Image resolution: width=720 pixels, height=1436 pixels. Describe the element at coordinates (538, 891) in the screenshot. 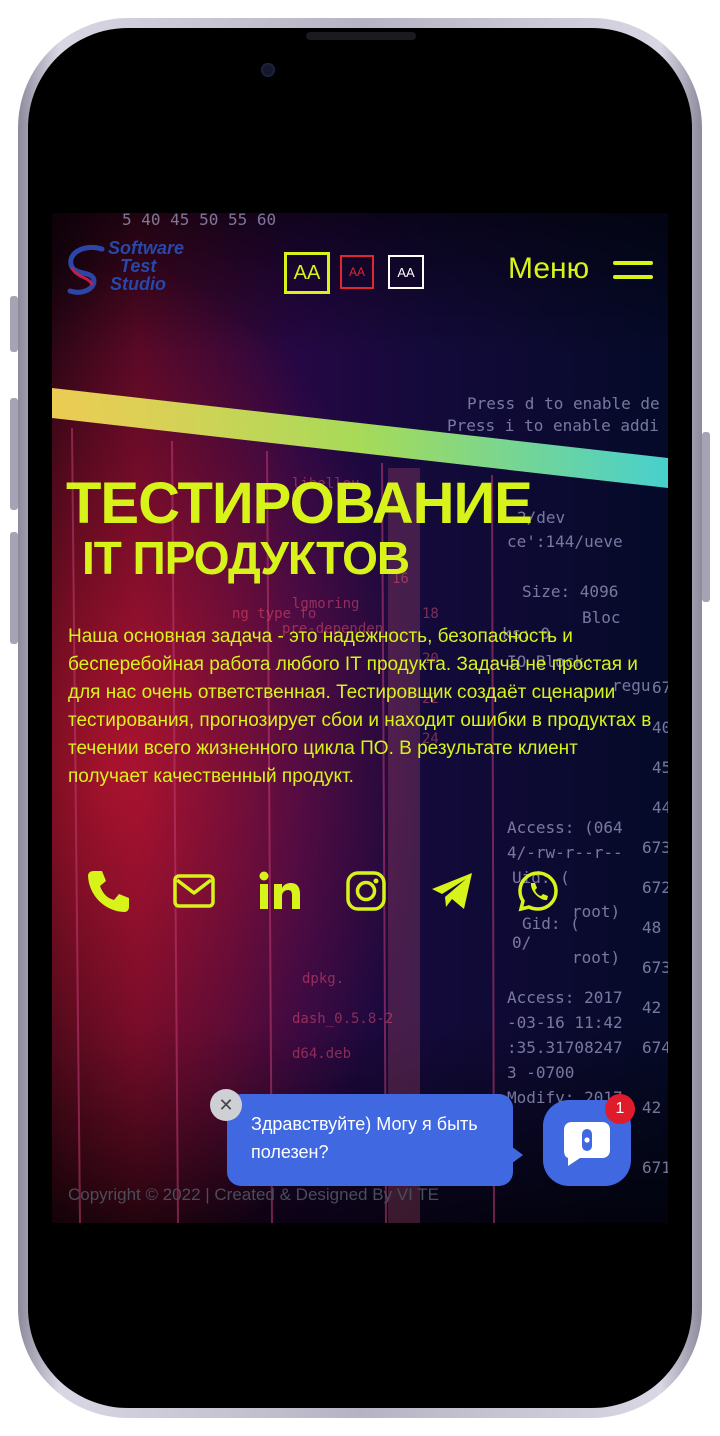

I see `whatsapp-icon` at that location.